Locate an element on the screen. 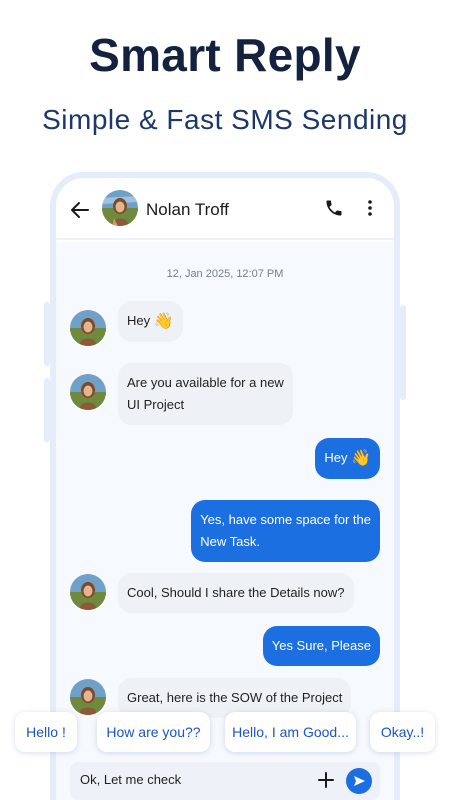 This screenshot has height=800, width=450. message-timestamp: 12, Jan 2025, 12:07 PM is located at coordinates (225, 274).